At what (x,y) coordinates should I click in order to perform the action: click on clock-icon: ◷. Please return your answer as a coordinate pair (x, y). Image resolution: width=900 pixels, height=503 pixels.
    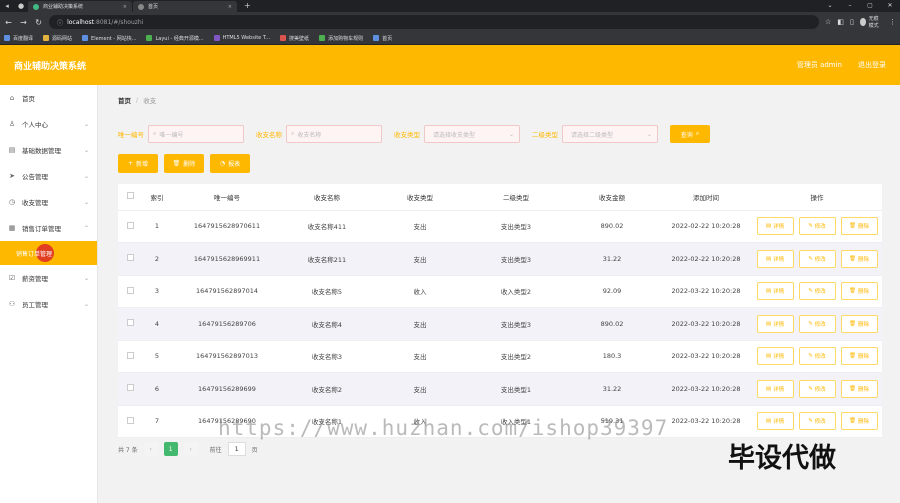
    Looking at the image, I should click on (12, 202).